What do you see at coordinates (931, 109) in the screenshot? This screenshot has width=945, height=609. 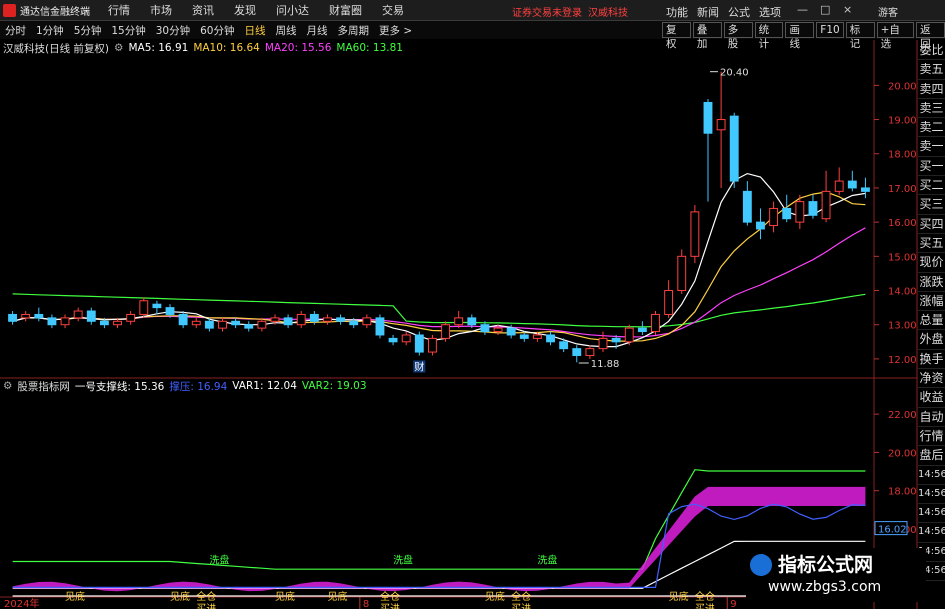 I see `sidebar-item-3: 卖三` at bounding box center [931, 109].